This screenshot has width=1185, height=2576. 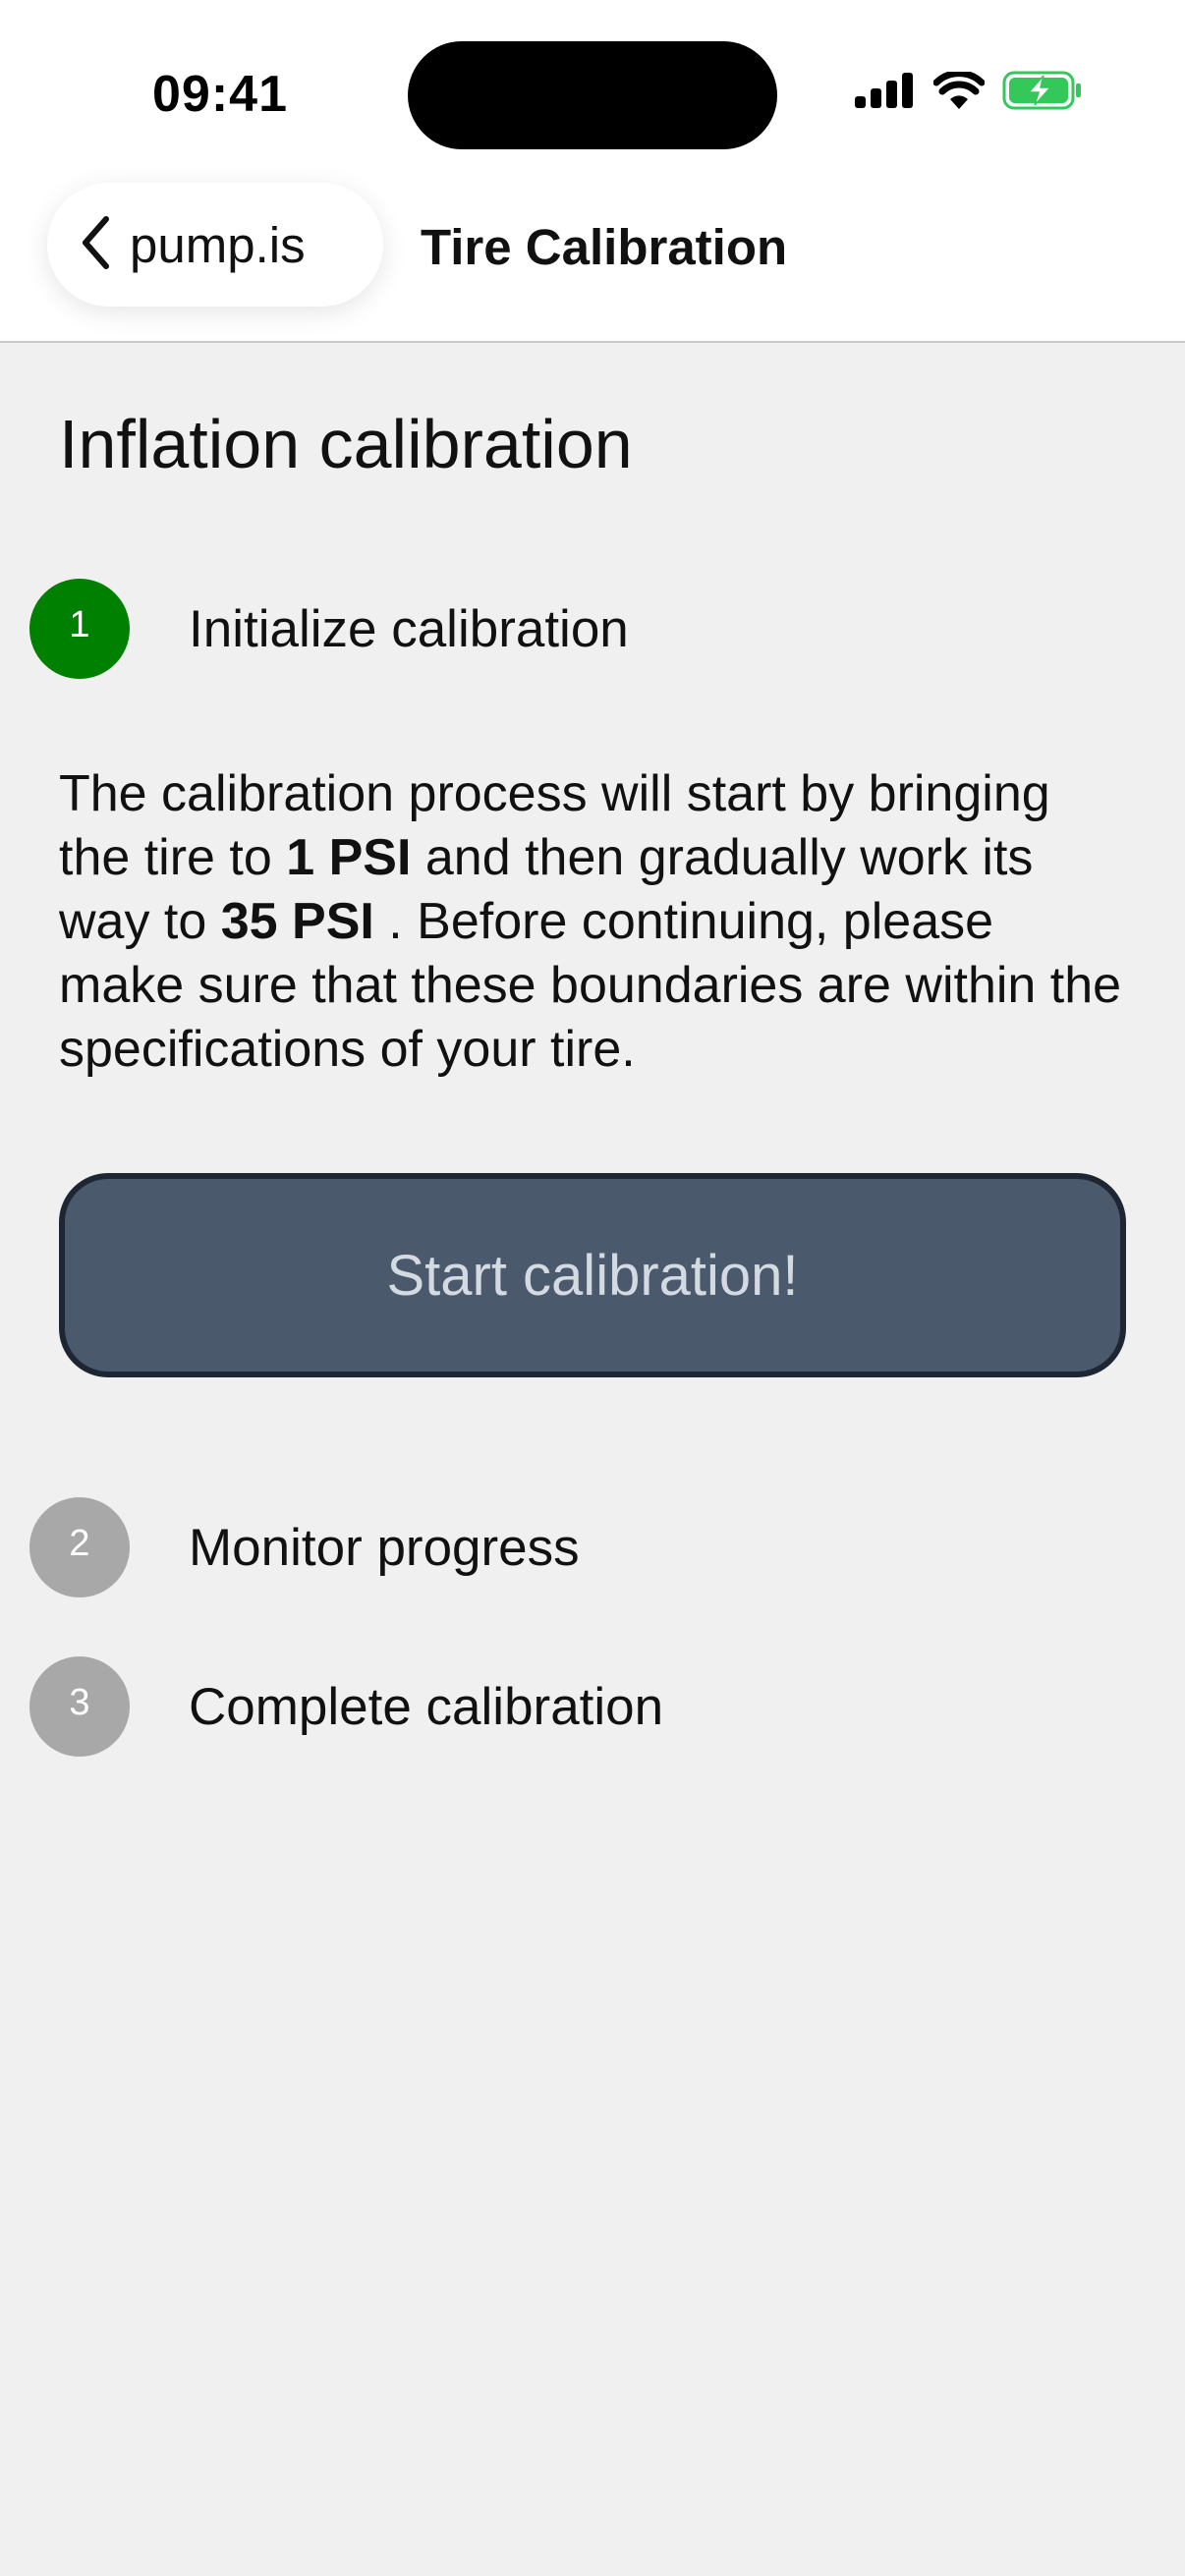 I want to click on back-button: pump.is, so click(x=215, y=245).